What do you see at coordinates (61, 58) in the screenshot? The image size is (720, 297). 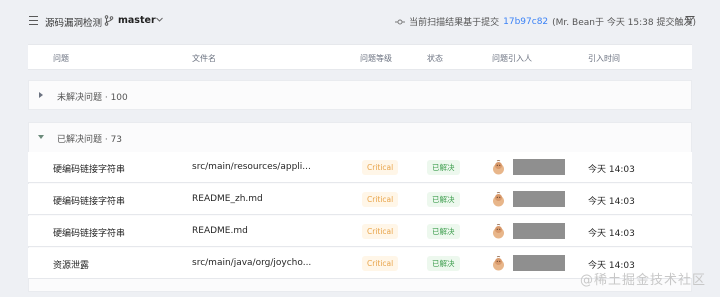 I see `col-problem: 问题` at bounding box center [61, 58].